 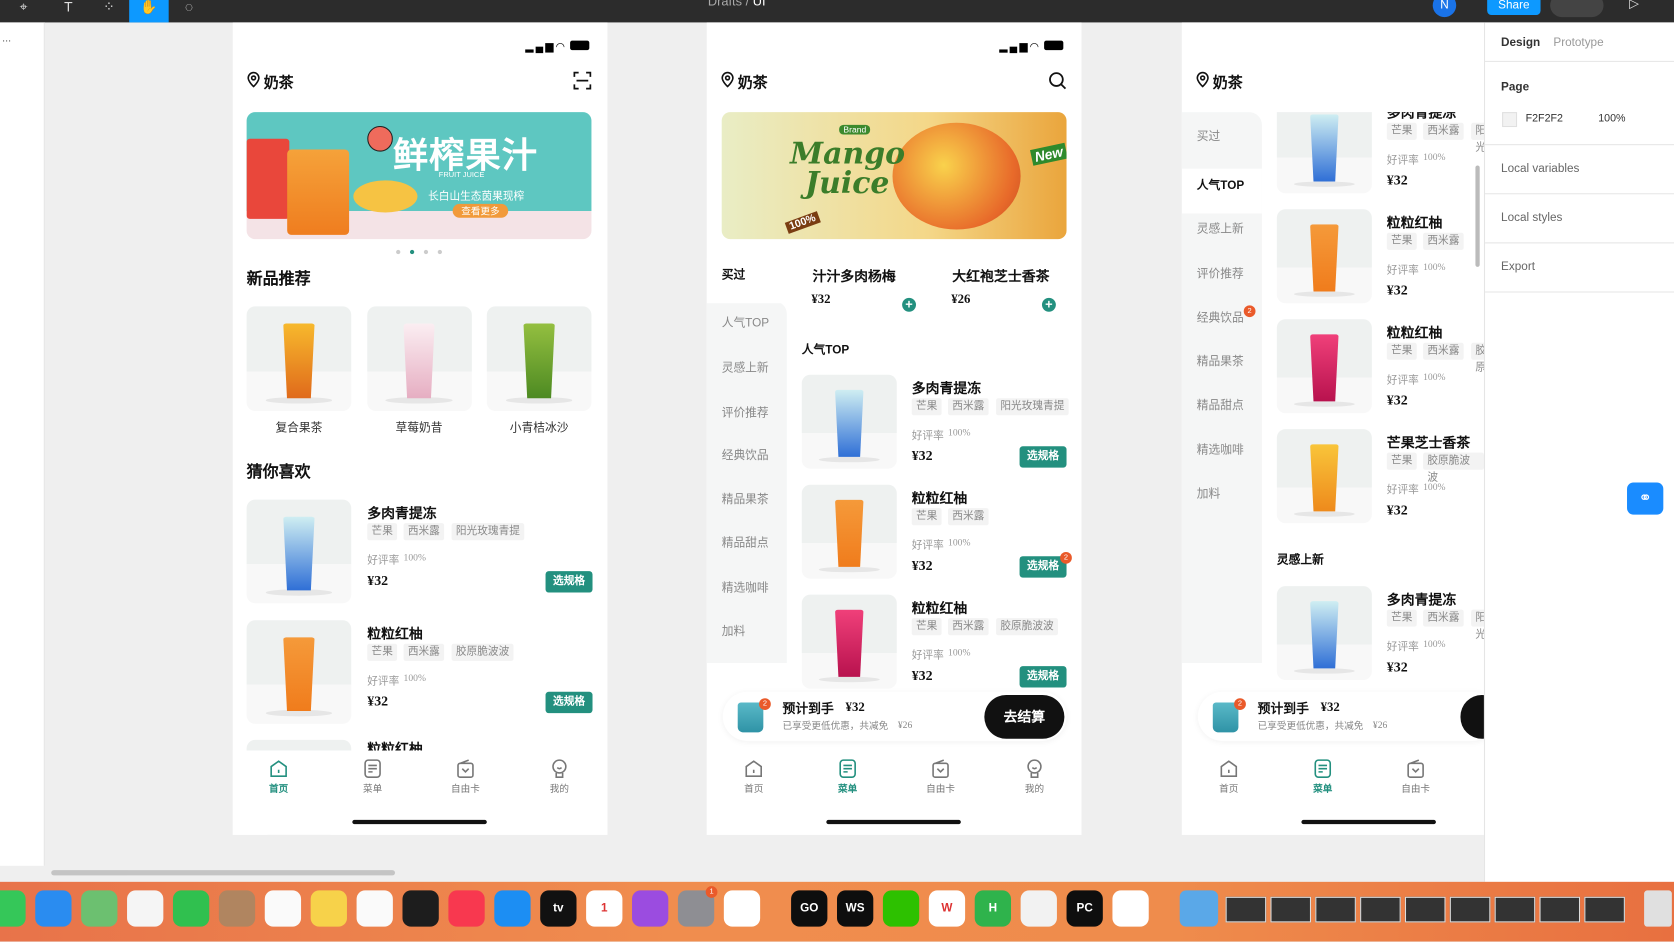 What do you see at coordinates (68, 11) in the screenshot?
I see `text-tool-icon: T` at bounding box center [68, 11].